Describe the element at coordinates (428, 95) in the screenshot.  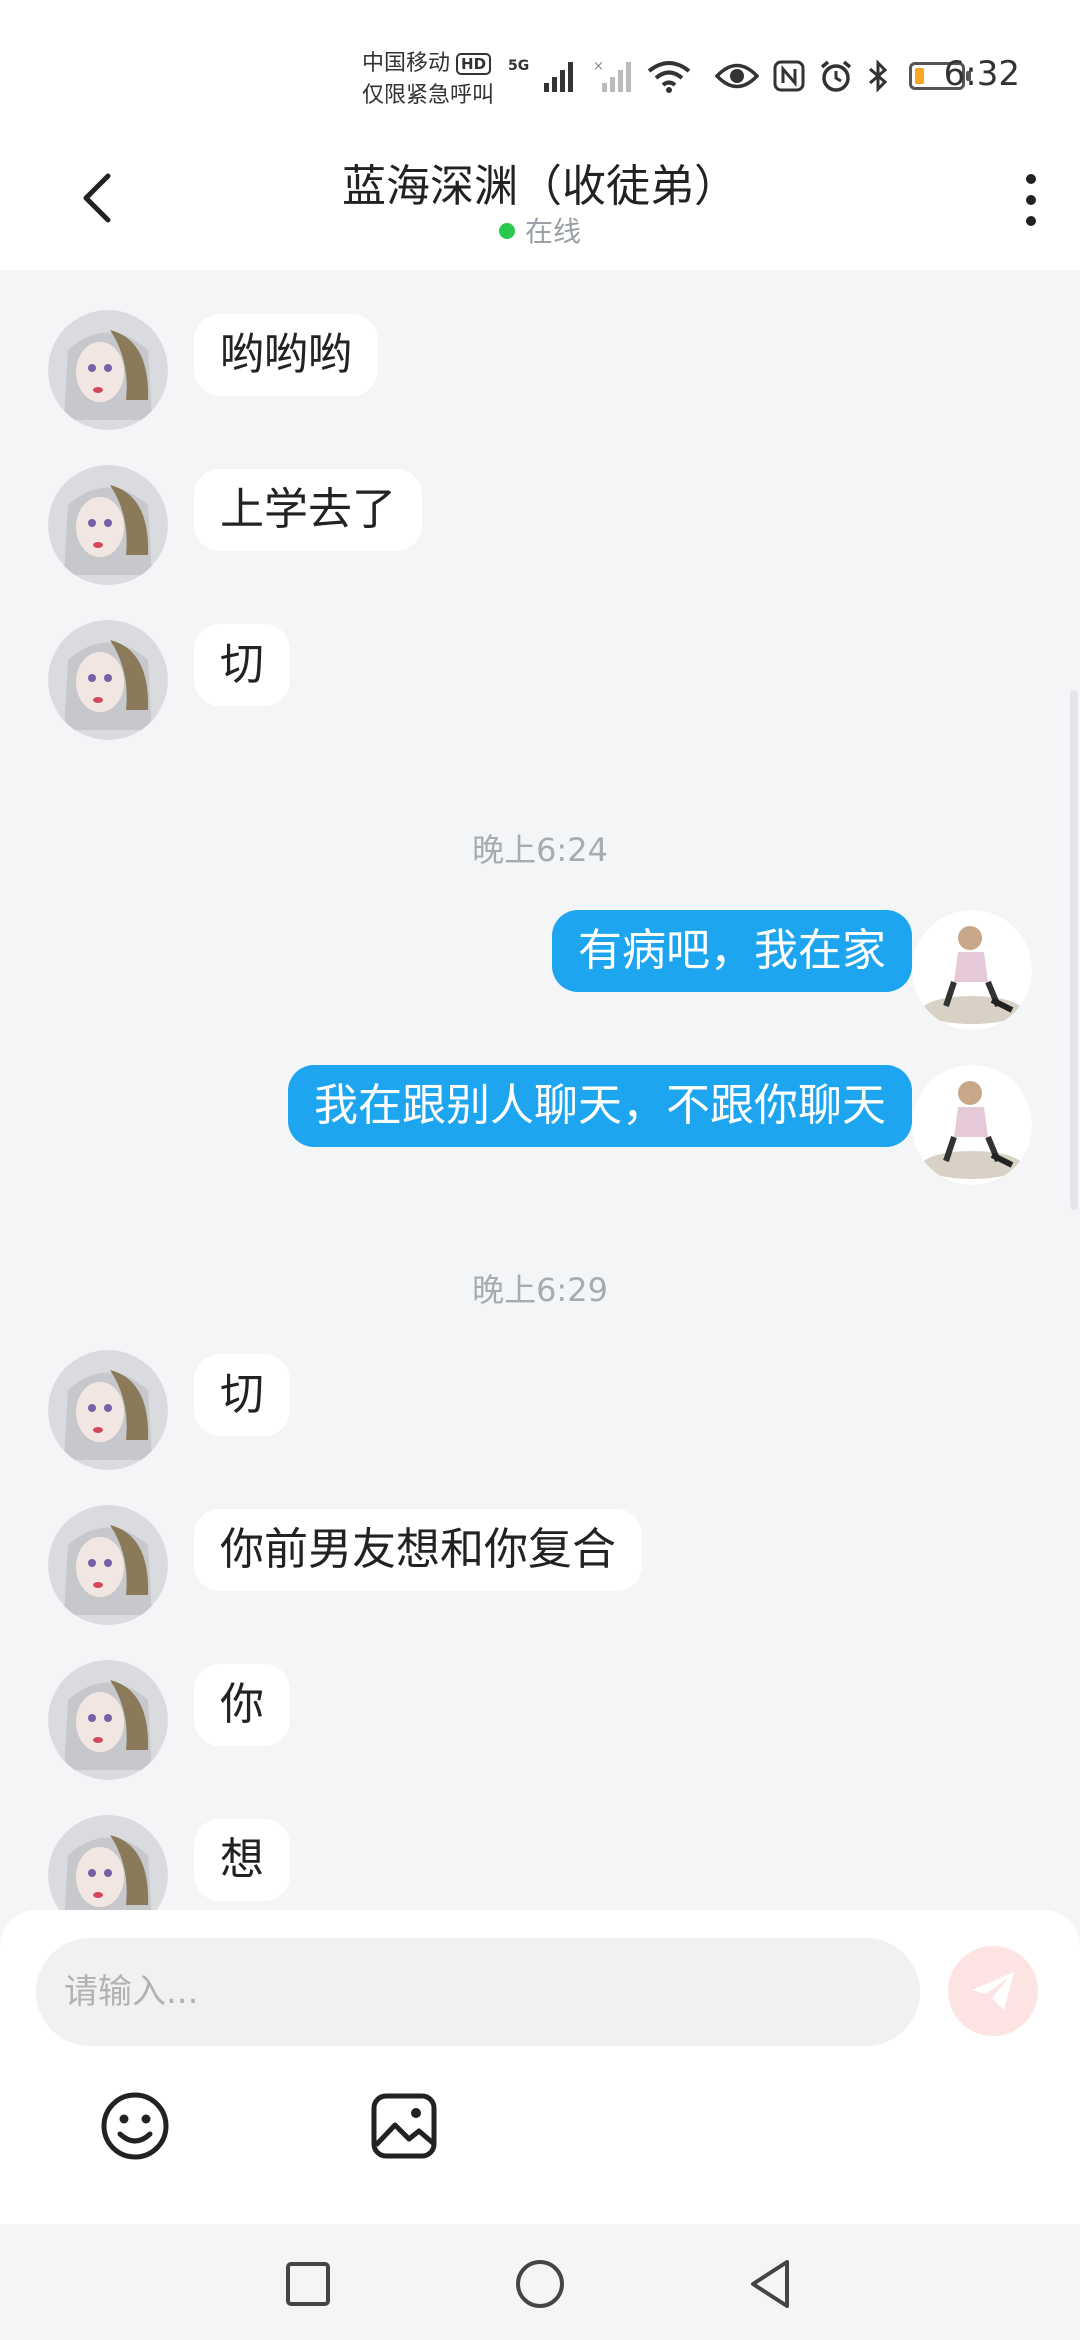
I see `emergency-only-text: 仅限紧急呼叫` at that location.